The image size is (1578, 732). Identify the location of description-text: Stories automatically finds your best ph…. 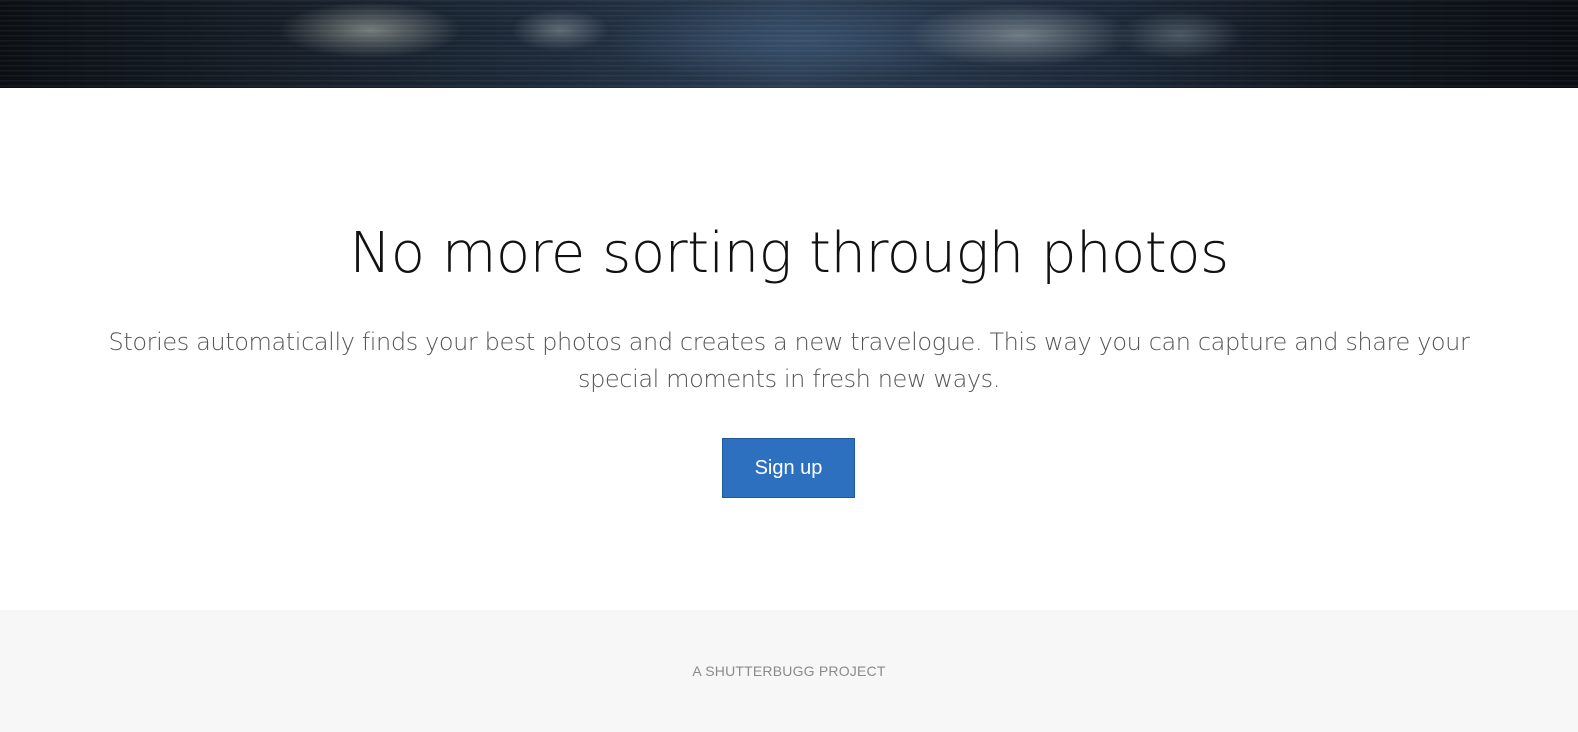
(789, 360).